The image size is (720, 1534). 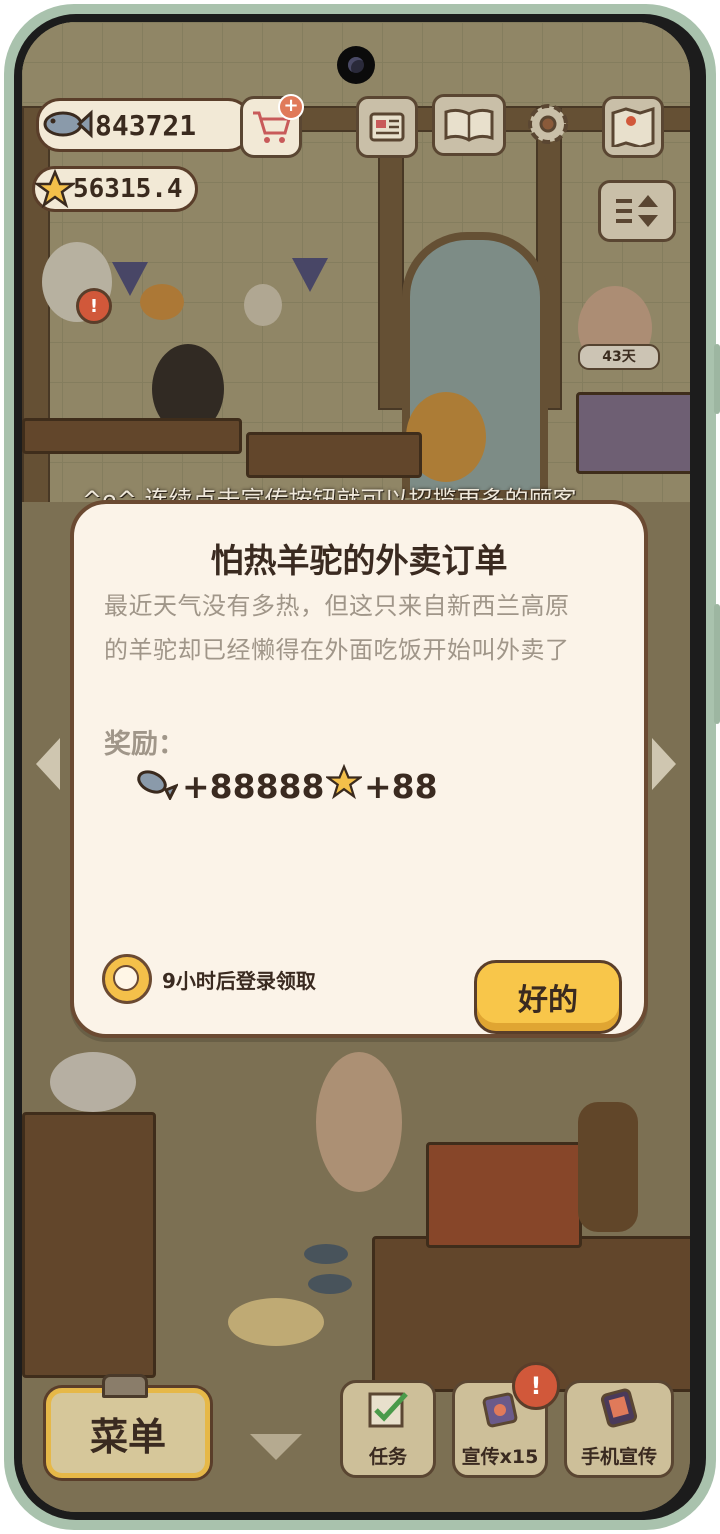 I want to click on reward-fish: +88888, so click(x=229, y=786).